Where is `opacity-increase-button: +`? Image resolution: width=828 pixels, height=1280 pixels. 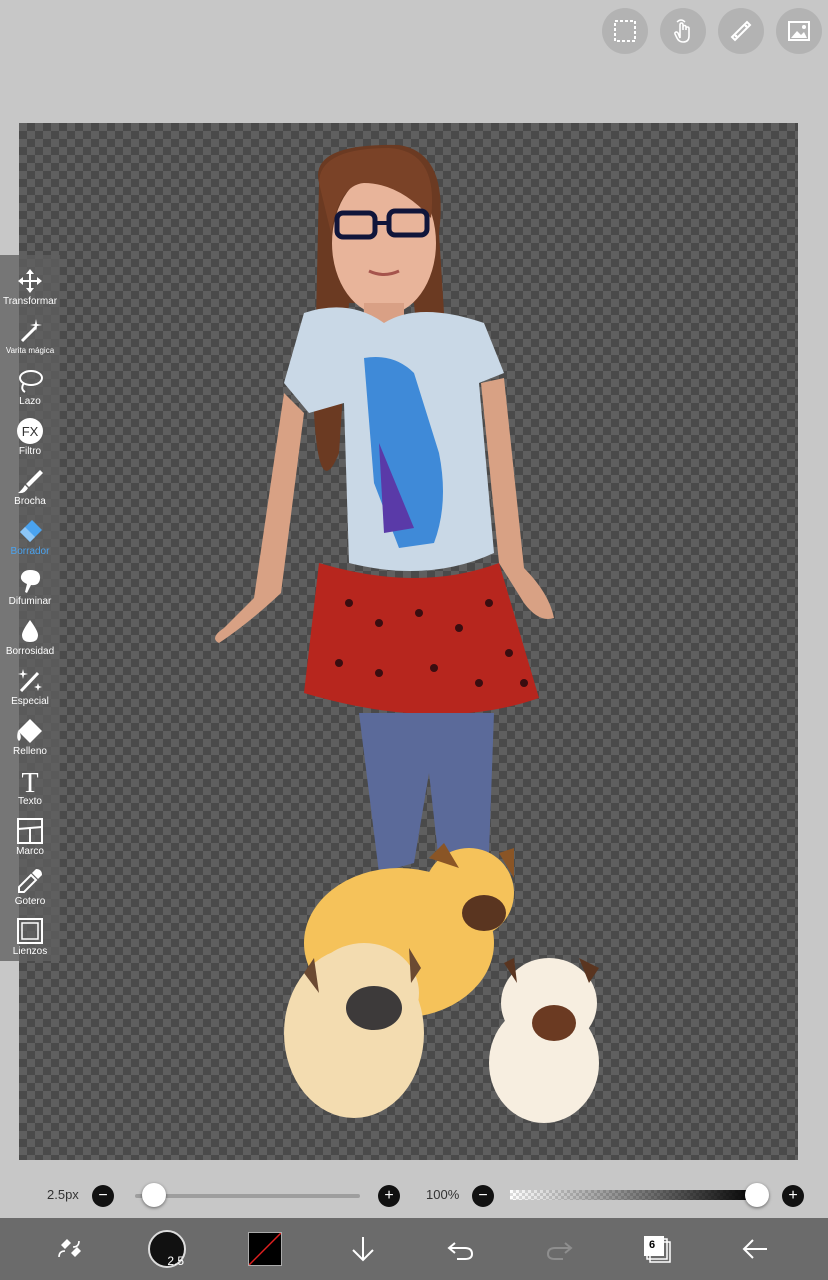
opacity-increase-button: + is located at coordinates (793, 1196).